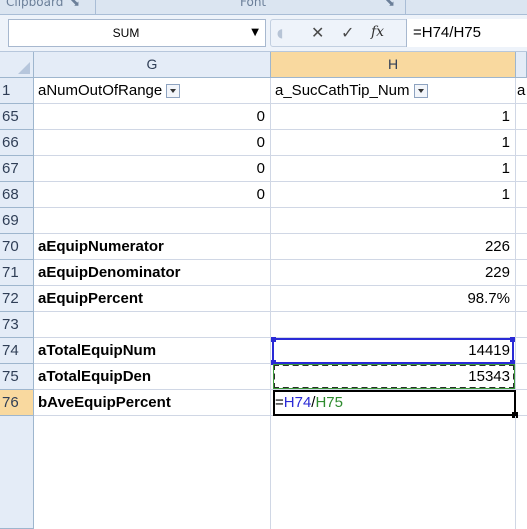  What do you see at coordinates (152, 403) in the screenshot?
I see `cell: bAveEquipPercent` at bounding box center [152, 403].